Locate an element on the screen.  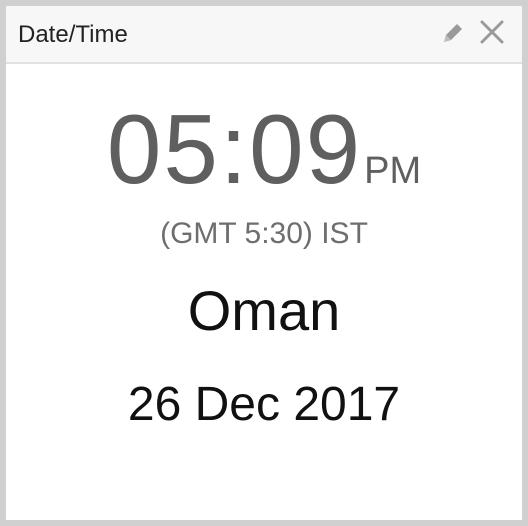
close-button is located at coordinates (492, 32).